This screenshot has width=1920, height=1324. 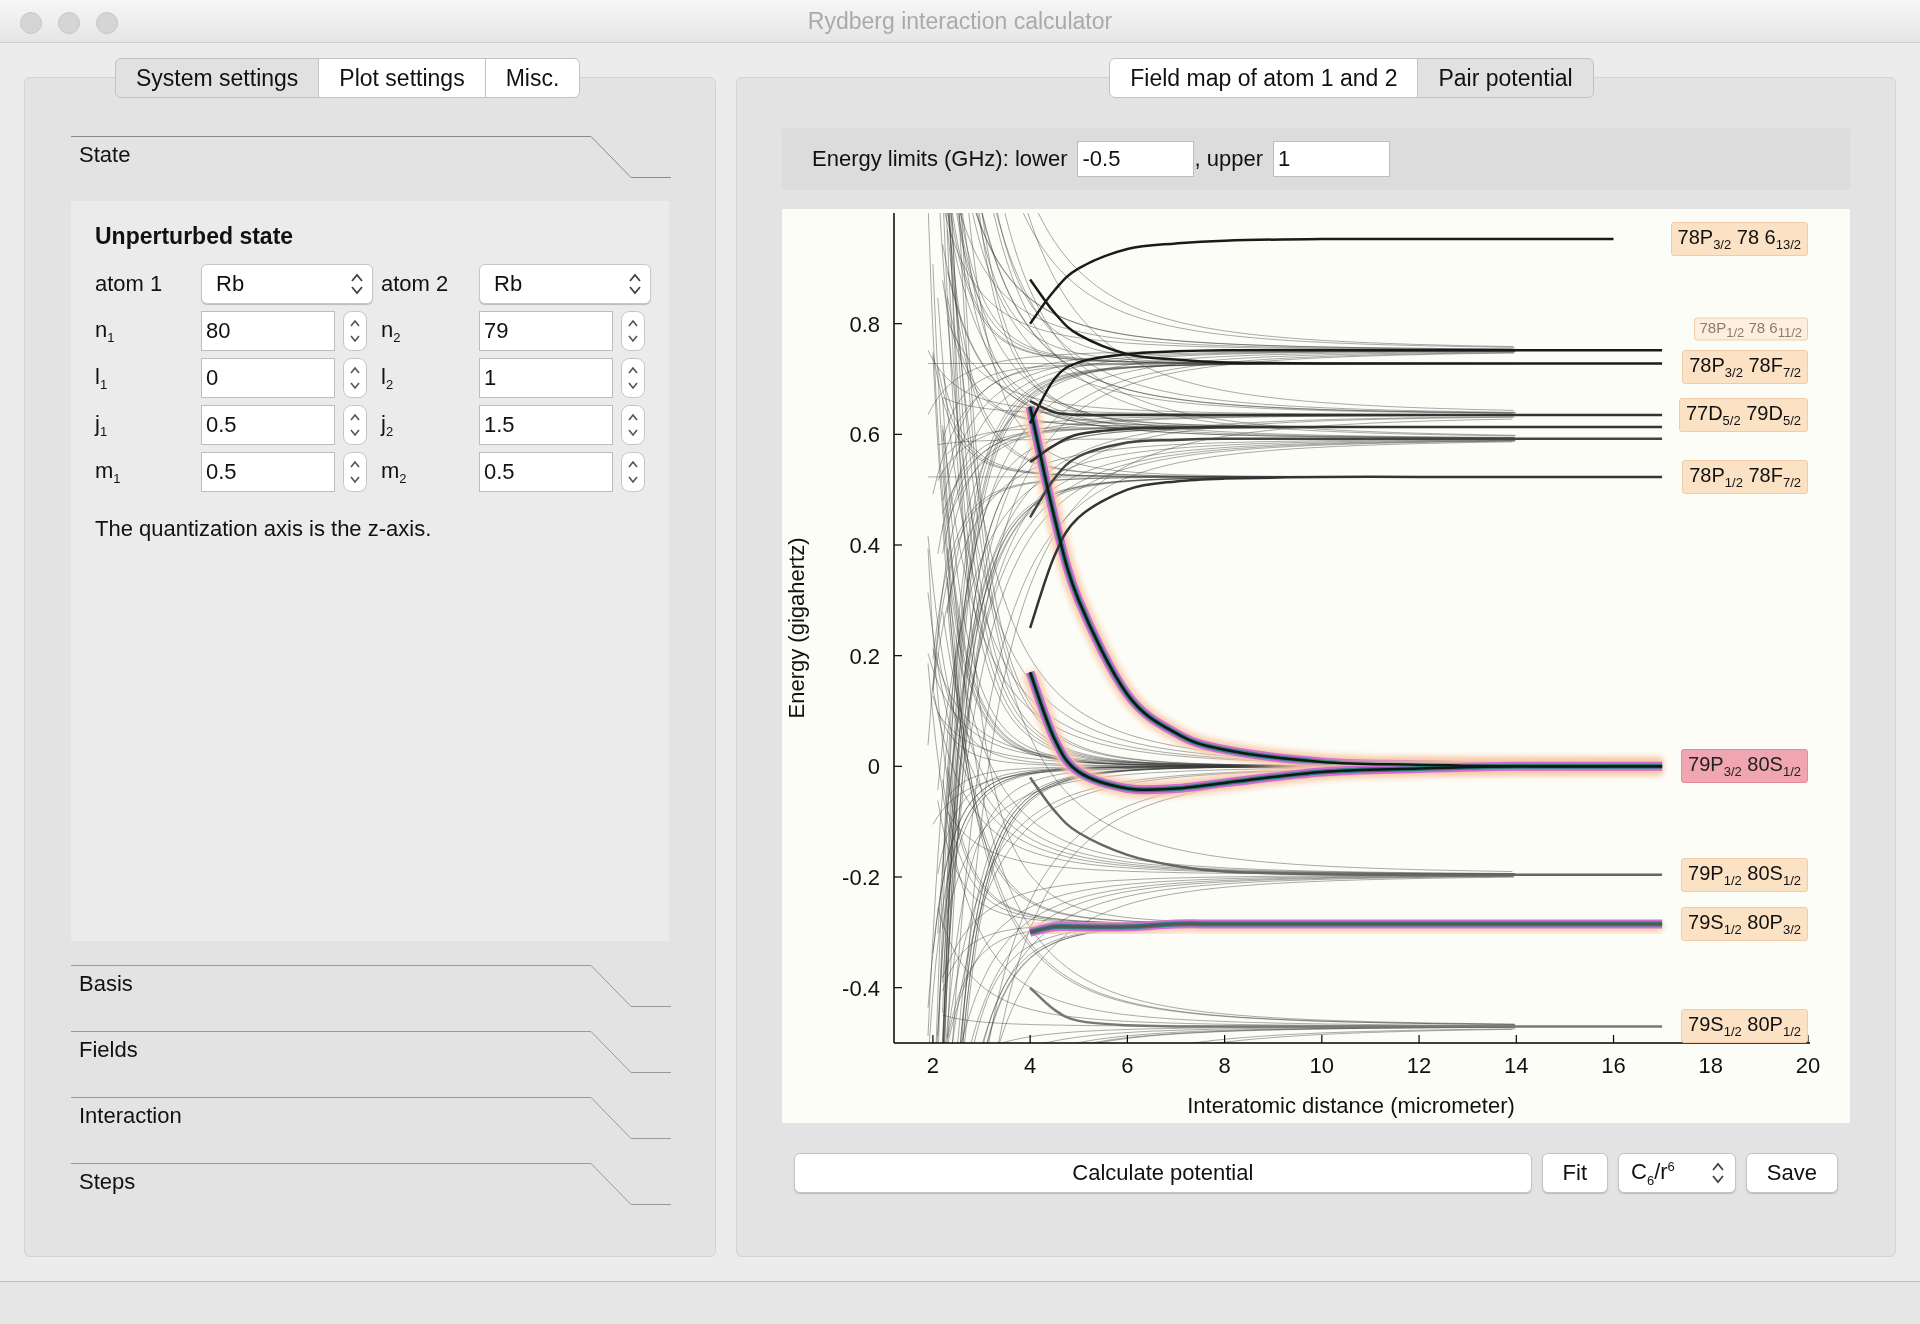 What do you see at coordinates (1419, 1065) in the screenshot?
I see `tick-label: 12` at bounding box center [1419, 1065].